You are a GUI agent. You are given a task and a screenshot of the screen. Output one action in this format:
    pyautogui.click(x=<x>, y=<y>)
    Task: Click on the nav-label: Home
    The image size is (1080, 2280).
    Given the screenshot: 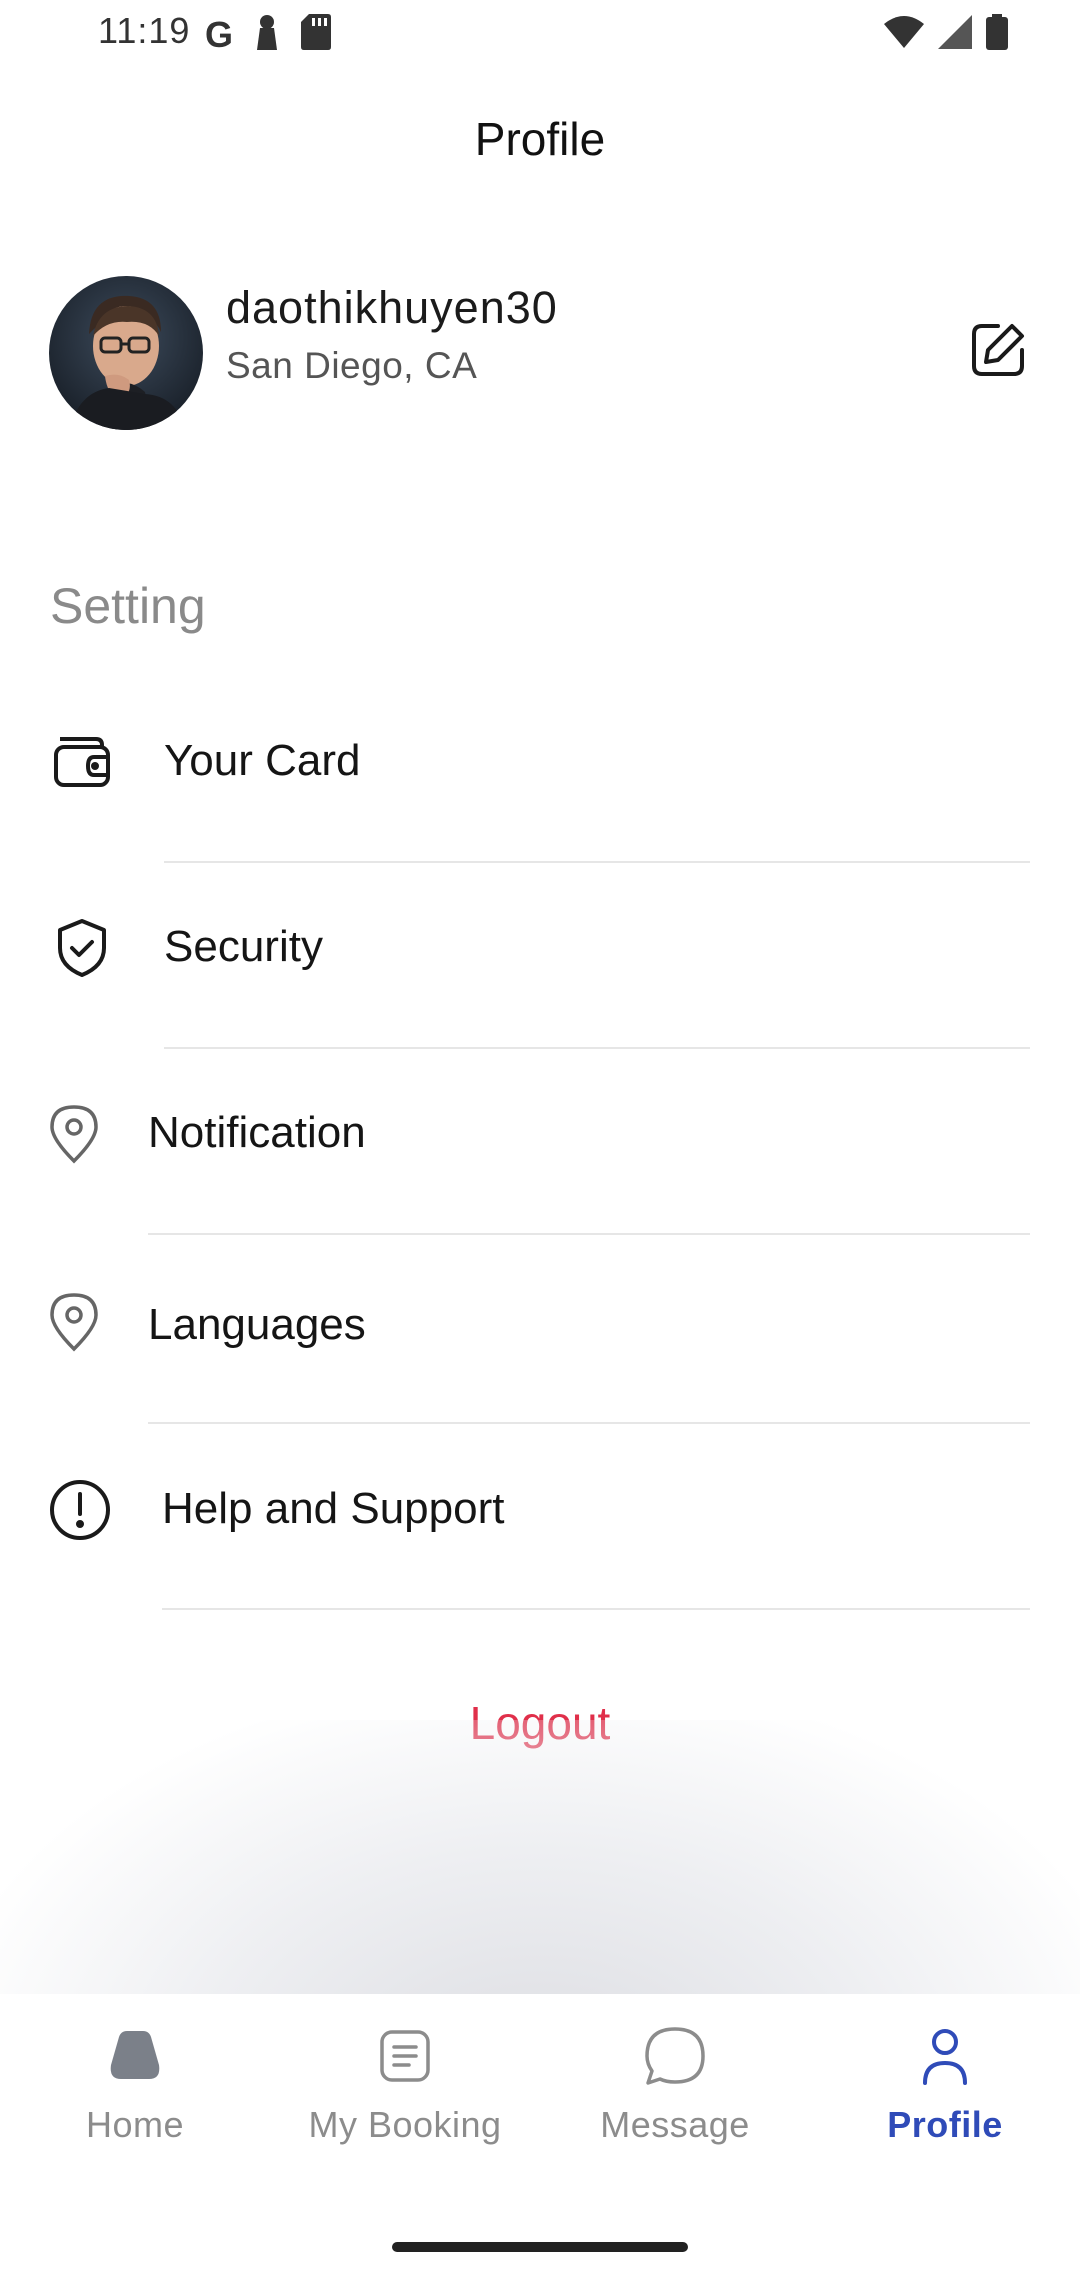 What is the action you would take?
    pyautogui.click(x=135, y=2124)
    